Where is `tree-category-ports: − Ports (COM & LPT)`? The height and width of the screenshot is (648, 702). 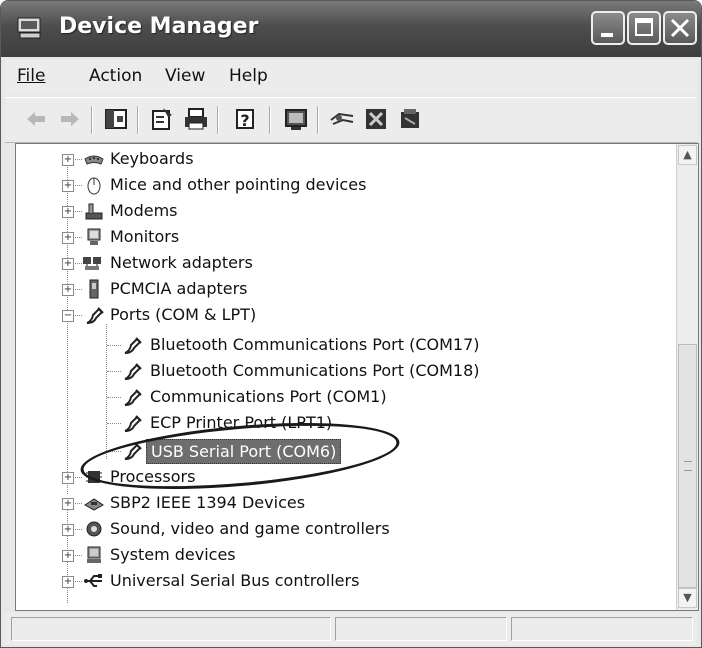
tree-category-ports: − Ports (COM & LPT) is located at coordinates (341, 315).